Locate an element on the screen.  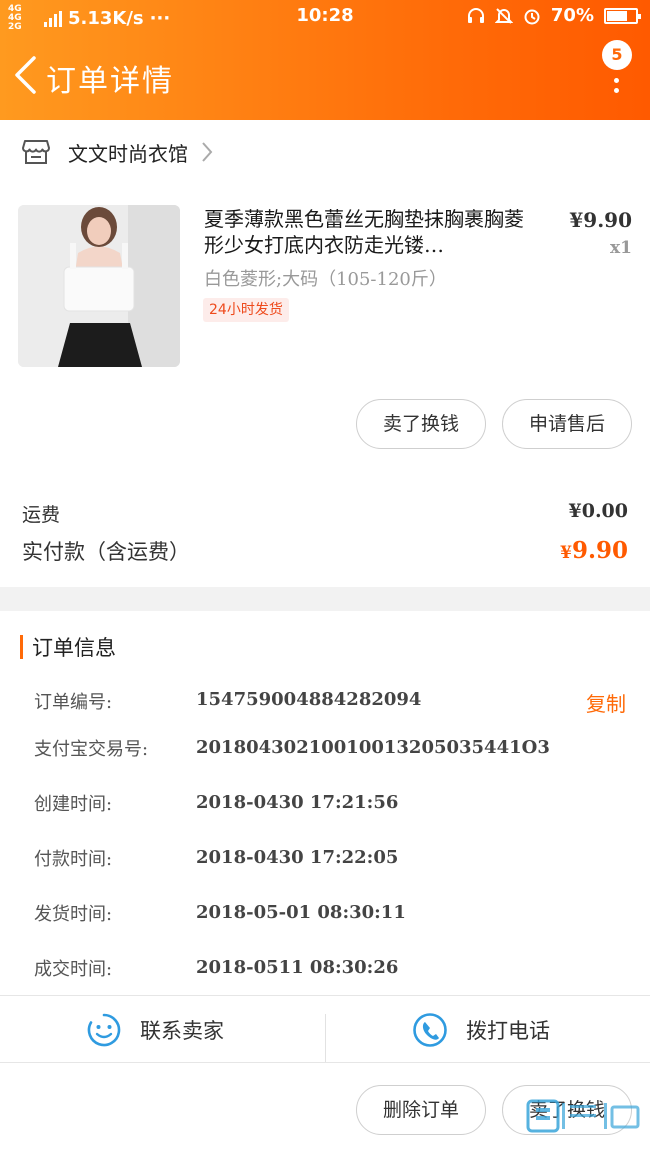
product-price: ¥9.90 is located at coordinates (600, 220).